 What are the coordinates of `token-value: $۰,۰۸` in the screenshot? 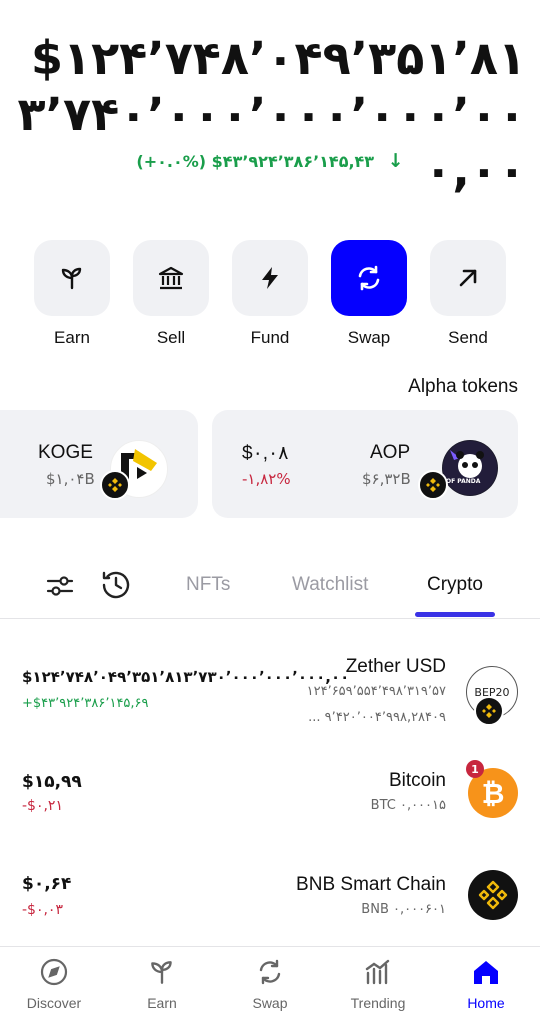 It's located at (265, 453).